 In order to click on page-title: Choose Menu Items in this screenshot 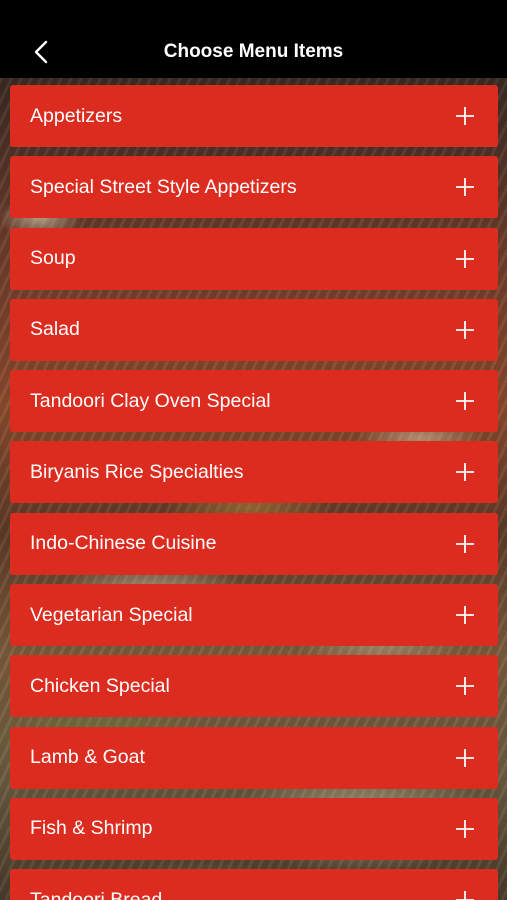, I will do `click(253, 51)`.